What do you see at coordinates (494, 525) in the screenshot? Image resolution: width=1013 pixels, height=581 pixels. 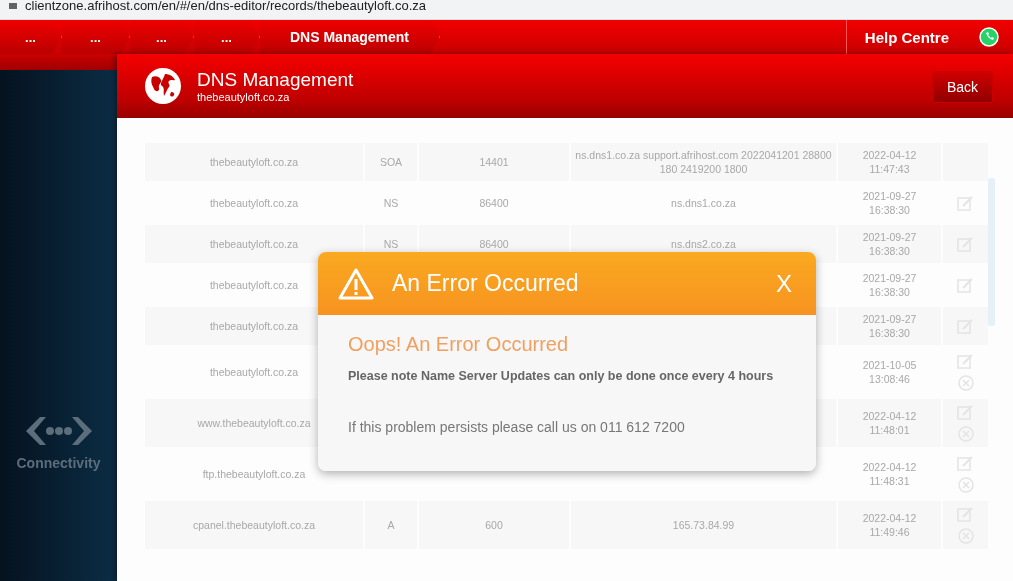 I see `record-ttl: 600` at bounding box center [494, 525].